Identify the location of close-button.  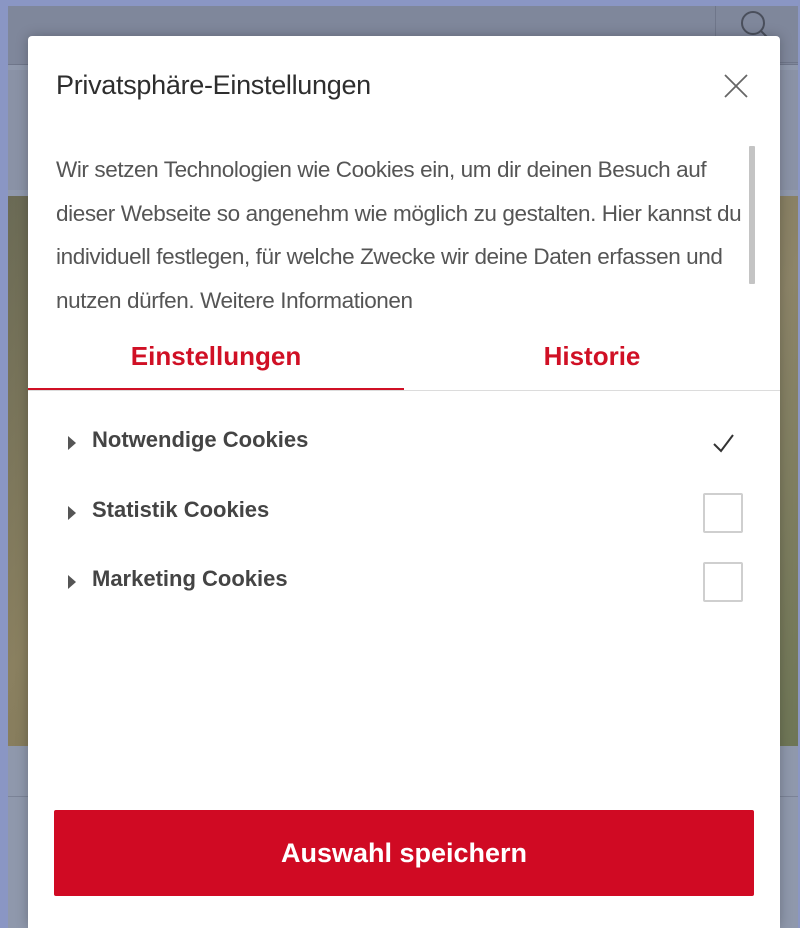
(736, 86).